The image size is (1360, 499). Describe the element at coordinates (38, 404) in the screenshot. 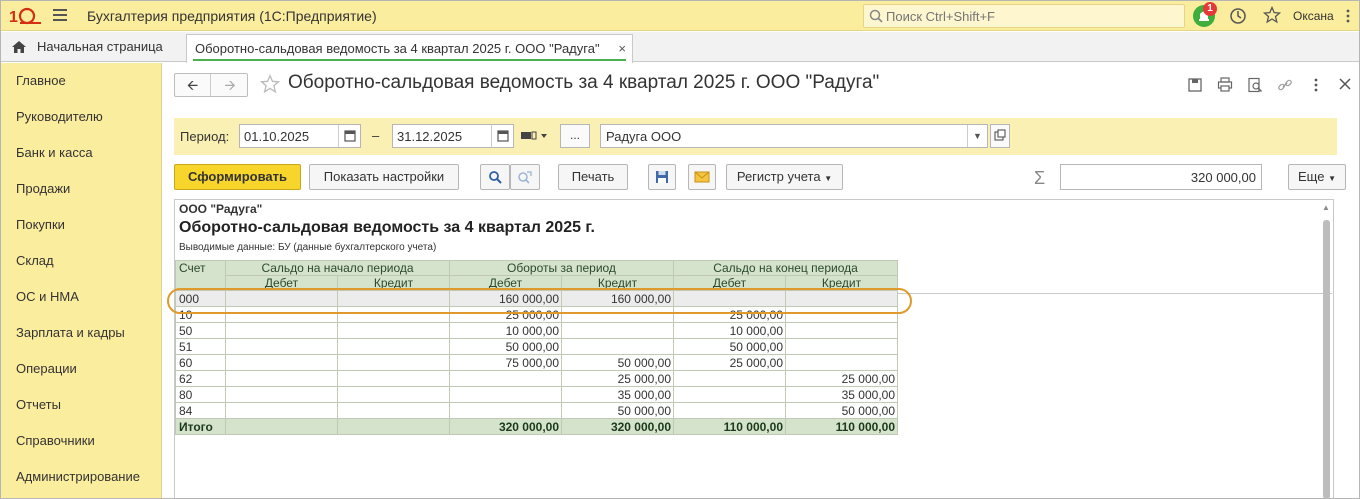

I see `sidebar-item-reports: Отчеты` at that location.